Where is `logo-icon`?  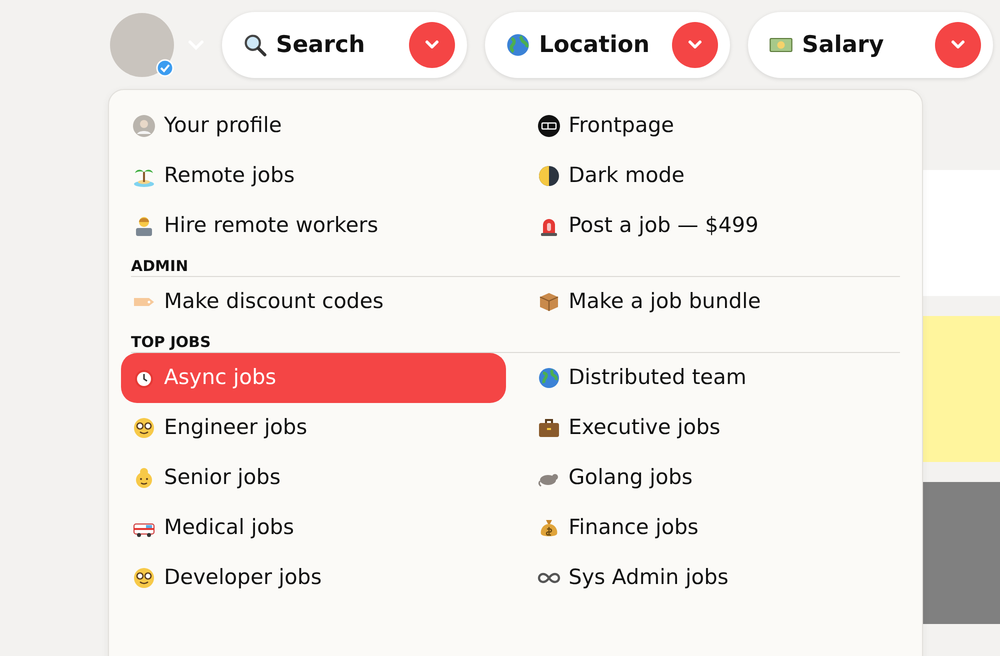
logo-icon is located at coordinates (548, 126).